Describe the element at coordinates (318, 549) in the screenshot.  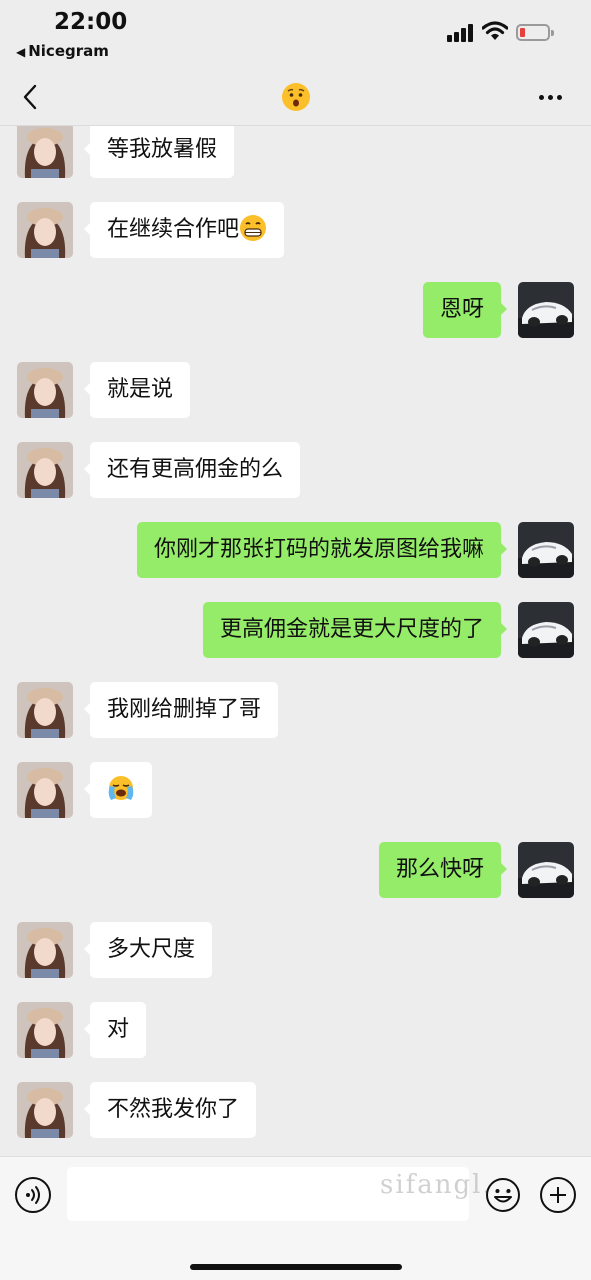
I see `message-text: 你刚才那张打码的就发原图给我嘛` at that location.